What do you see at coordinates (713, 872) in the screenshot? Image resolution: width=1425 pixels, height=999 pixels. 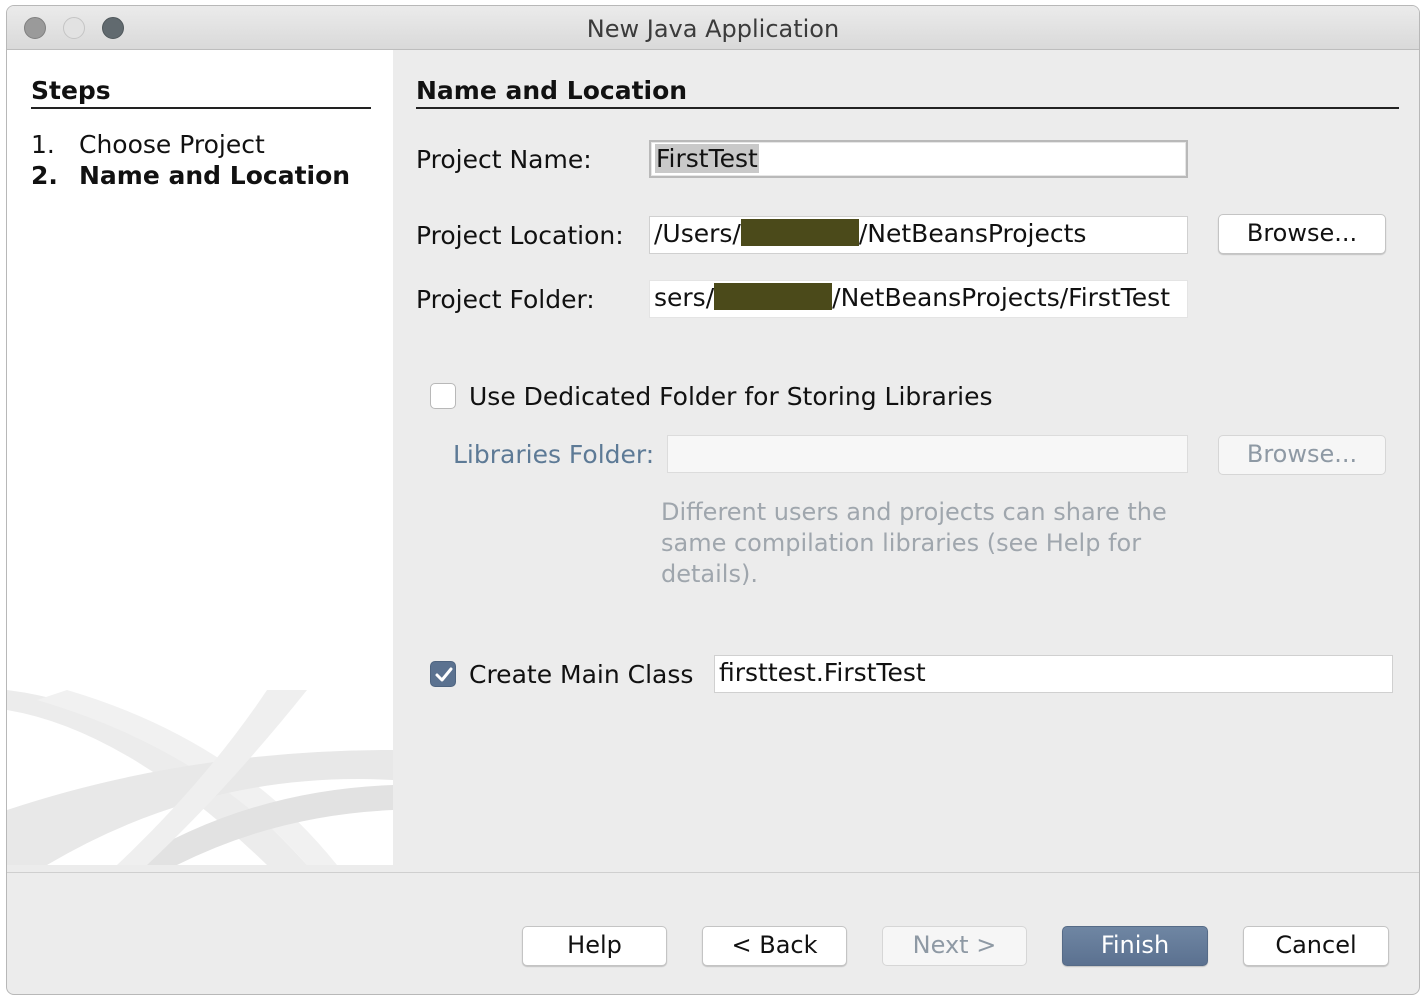 I see `footer-separator` at bounding box center [713, 872].